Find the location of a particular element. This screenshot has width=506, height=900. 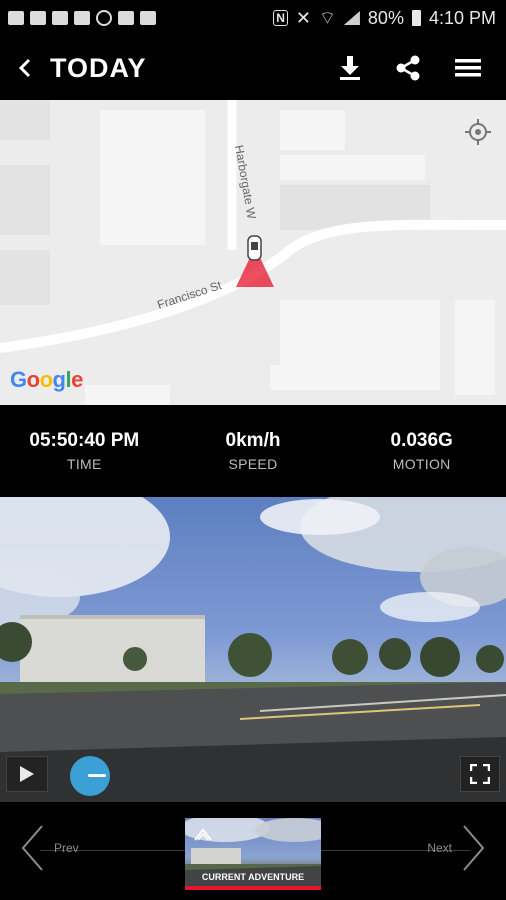

signal-icon is located at coordinates (351, 18).